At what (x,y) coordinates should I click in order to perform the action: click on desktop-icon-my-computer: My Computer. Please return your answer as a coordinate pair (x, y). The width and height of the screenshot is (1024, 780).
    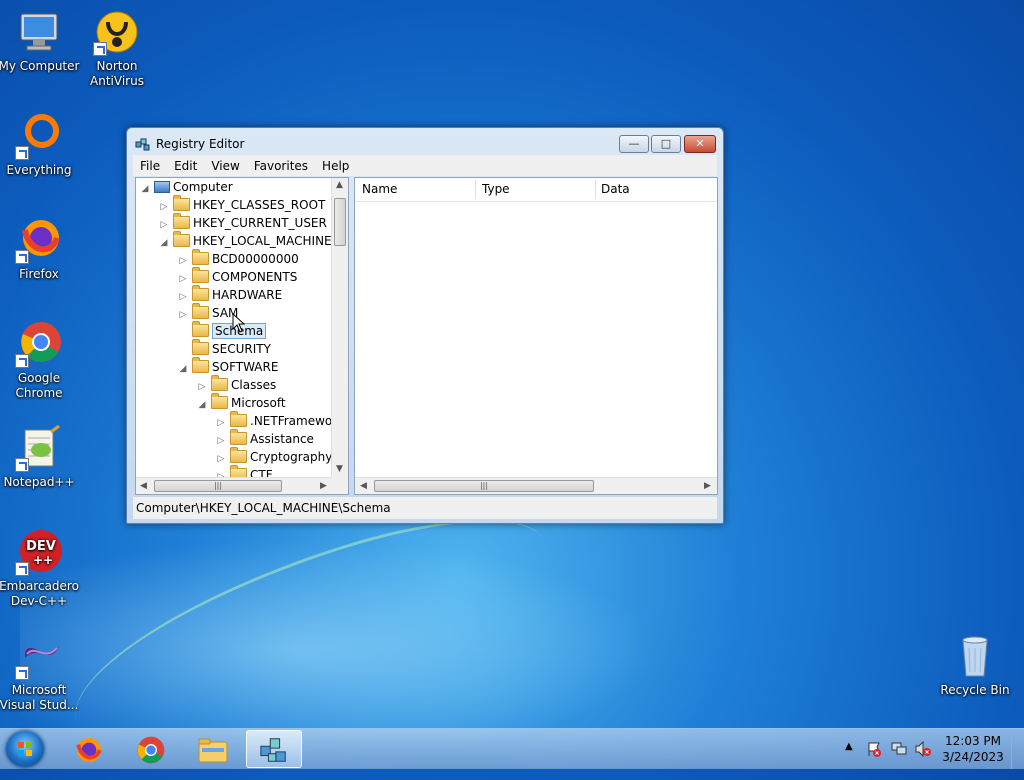
    Looking at the image, I should click on (40, 41).